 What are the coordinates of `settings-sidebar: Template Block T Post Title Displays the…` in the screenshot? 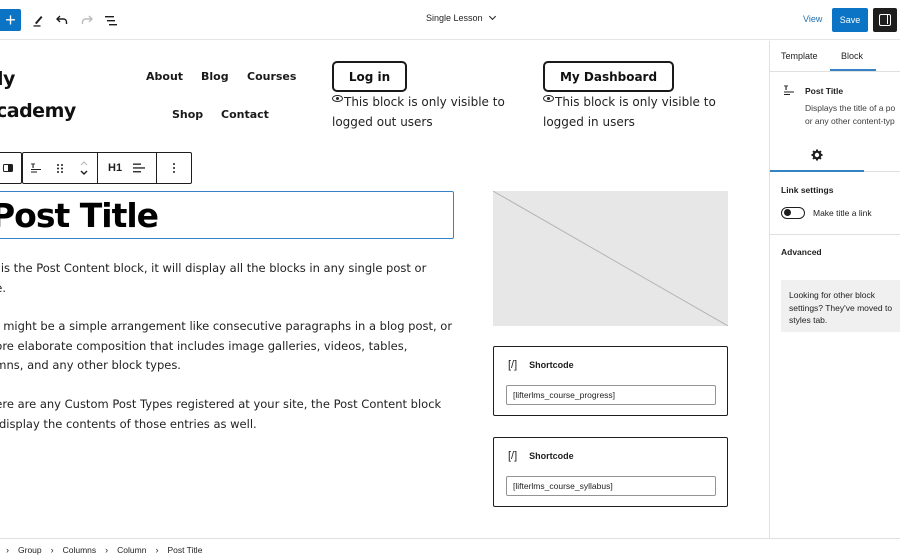 It's located at (834, 289).